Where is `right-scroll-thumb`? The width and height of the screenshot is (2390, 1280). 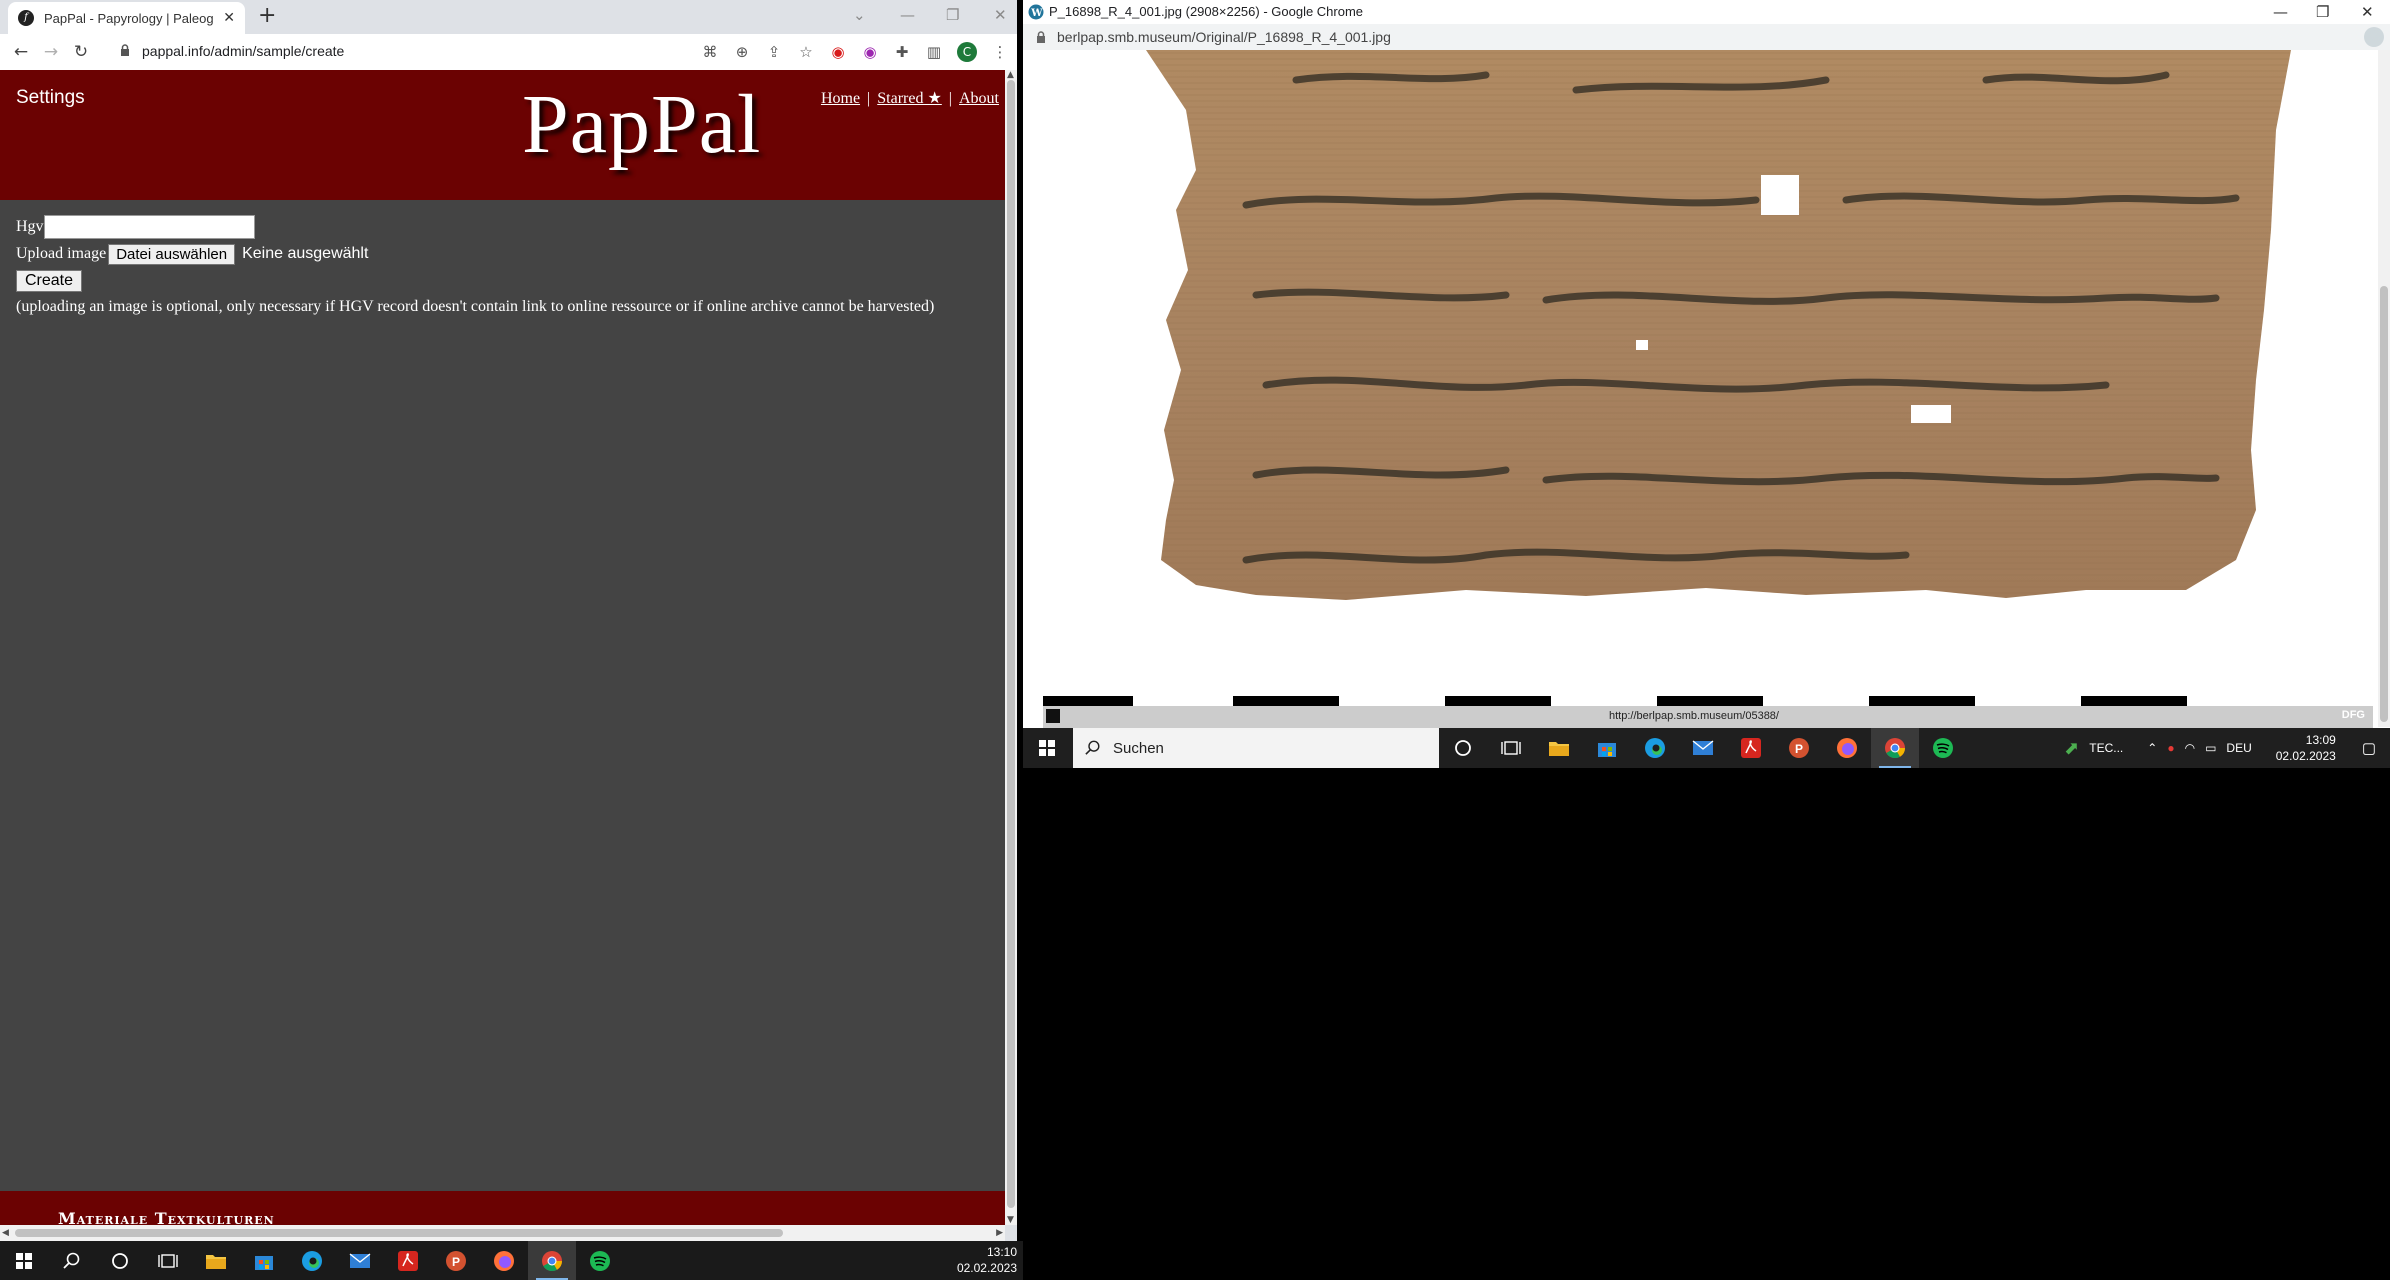 right-scroll-thumb is located at coordinates (2384, 504).